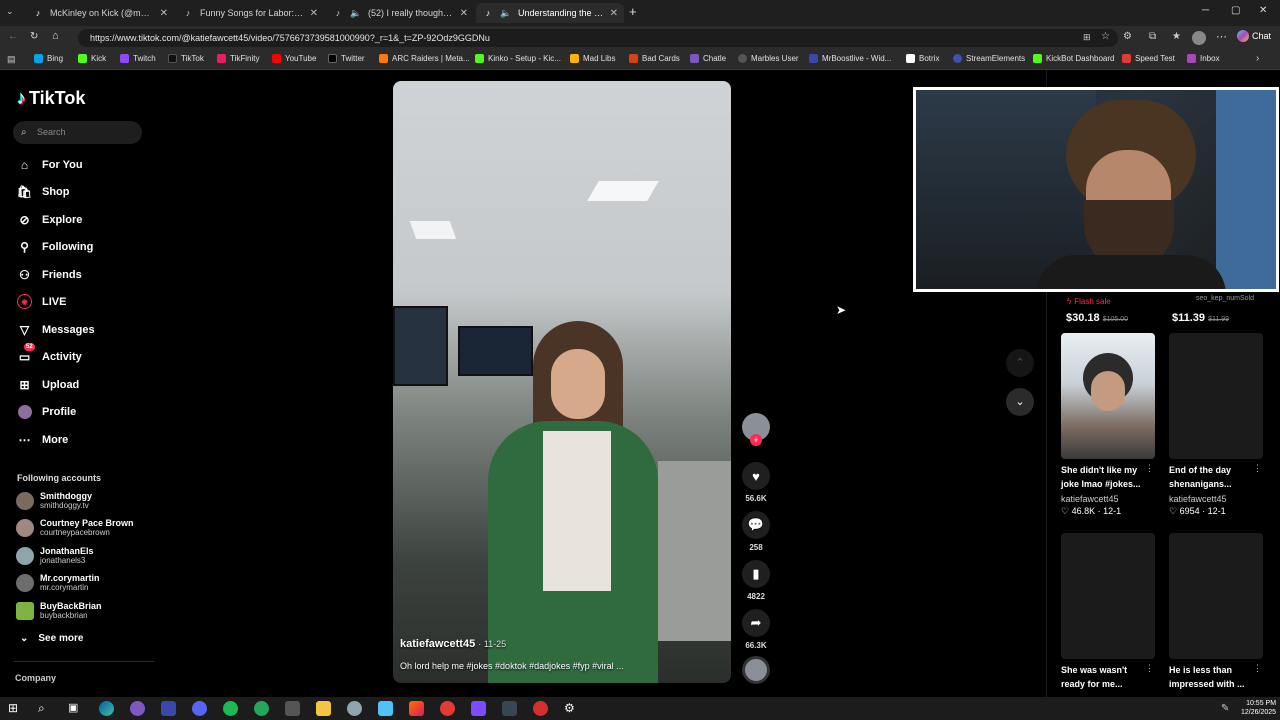 This screenshot has width=1280, height=720. Describe the element at coordinates (41, 301) in the screenshot. I see `nav-live: ◉ LIVE` at that location.